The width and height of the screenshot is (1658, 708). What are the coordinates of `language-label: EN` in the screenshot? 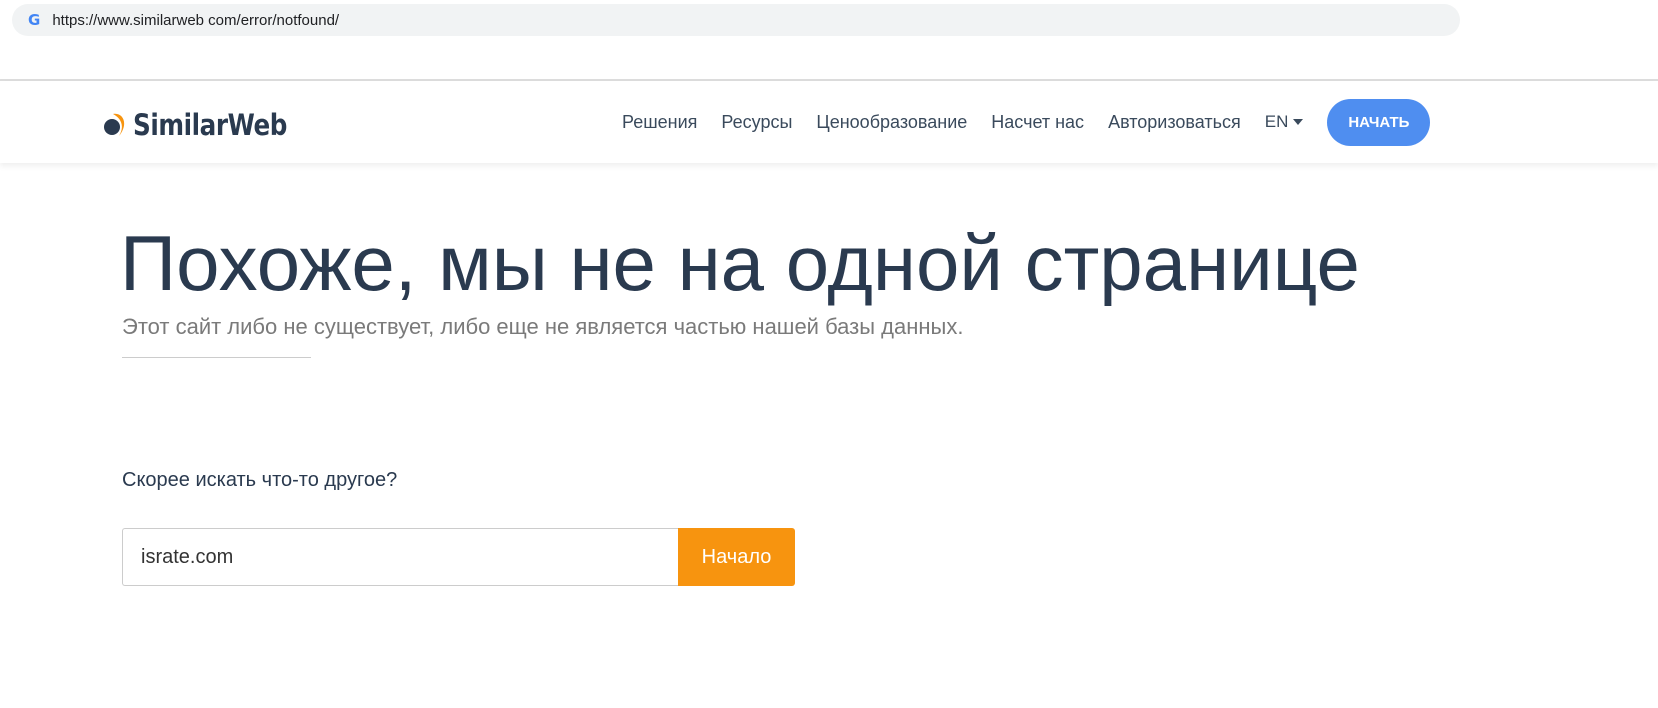 It's located at (1276, 121).